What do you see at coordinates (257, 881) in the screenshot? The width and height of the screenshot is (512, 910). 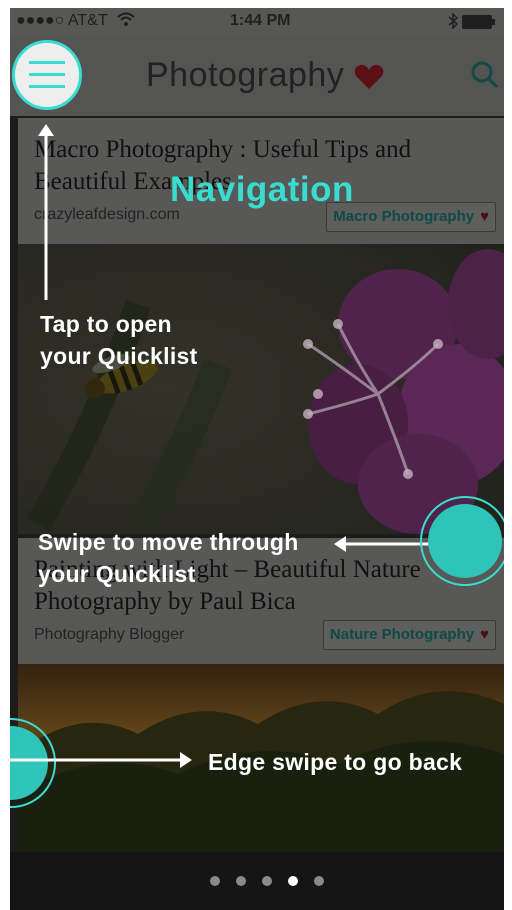 I see `pager-bar` at bounding box center [257, 881].